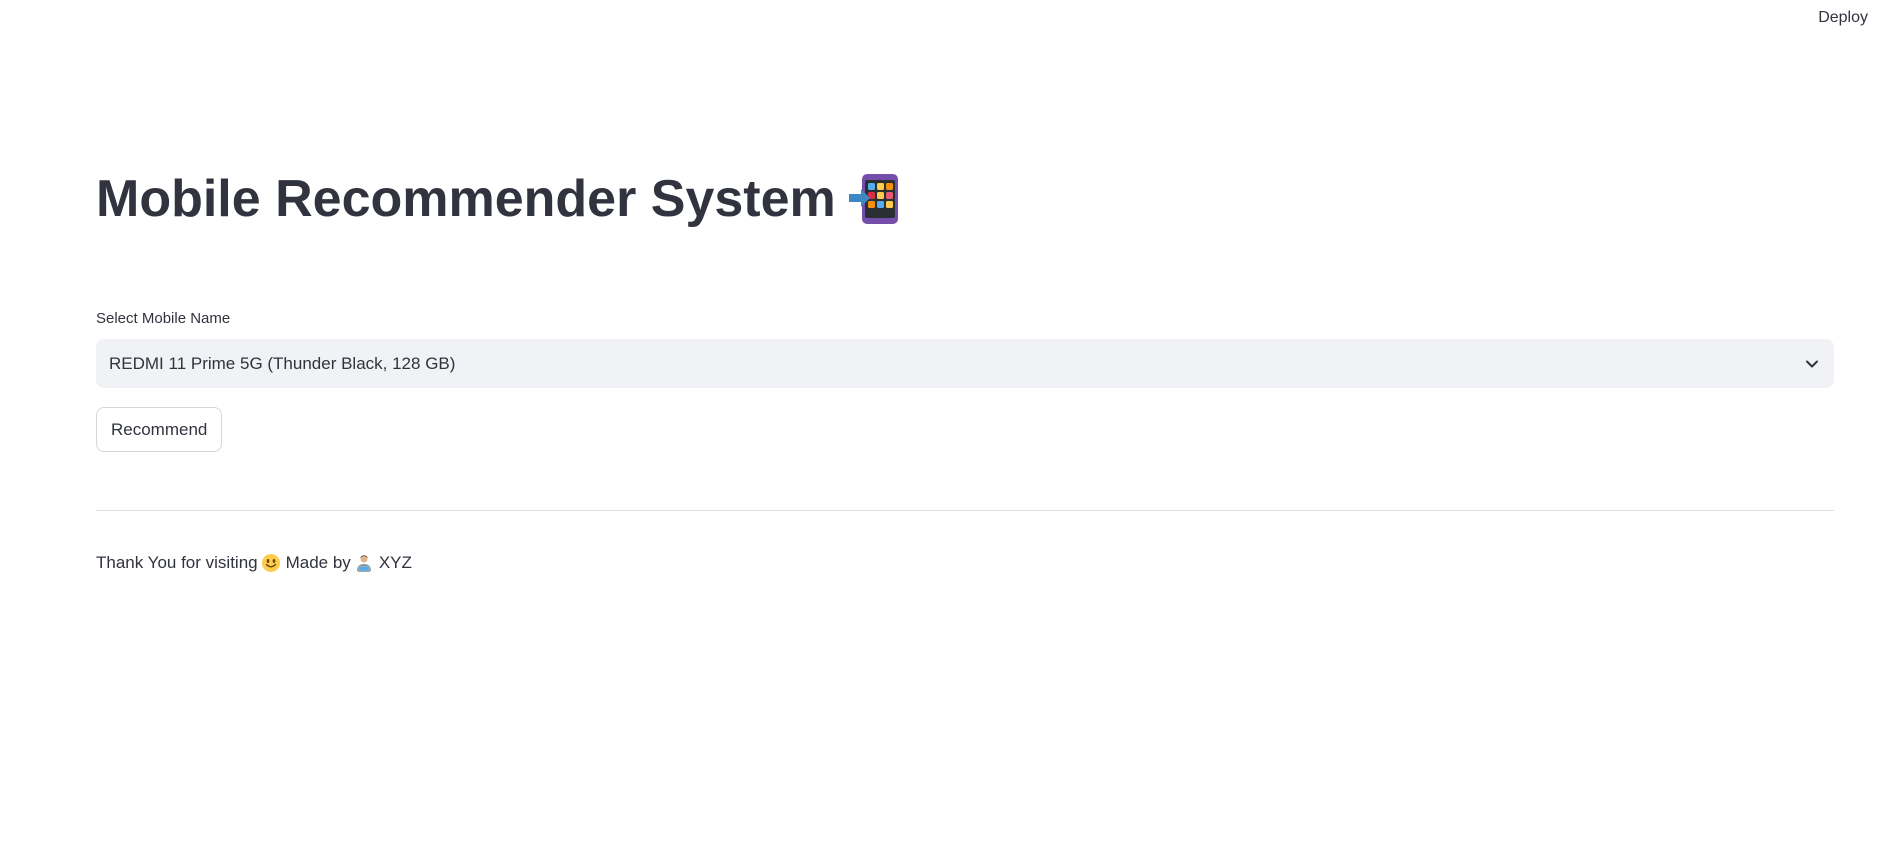 The width and height of the screenshot is (1883, 849). Describe the element at coordinates (1812, 364) in the screenshot. I see `chevron-down-icon` at that location.